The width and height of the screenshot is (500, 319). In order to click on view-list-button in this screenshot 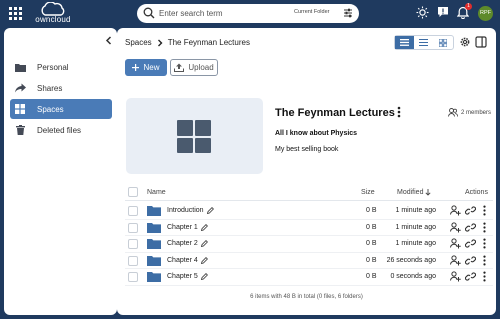, I will do `click(423, 42)`.